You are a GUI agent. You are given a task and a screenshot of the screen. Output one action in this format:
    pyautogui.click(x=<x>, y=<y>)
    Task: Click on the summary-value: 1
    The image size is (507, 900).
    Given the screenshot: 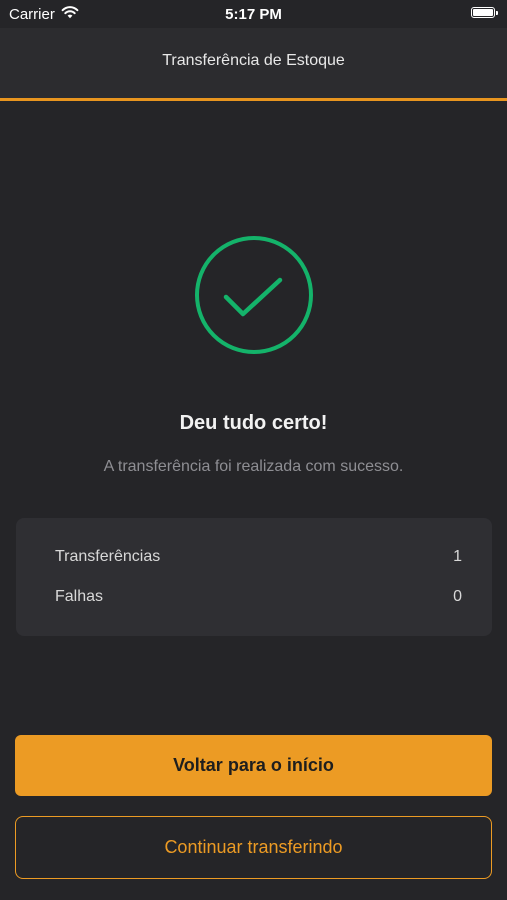 What is the action you would take?
    pyautogui.click(x=457, y=556)
    